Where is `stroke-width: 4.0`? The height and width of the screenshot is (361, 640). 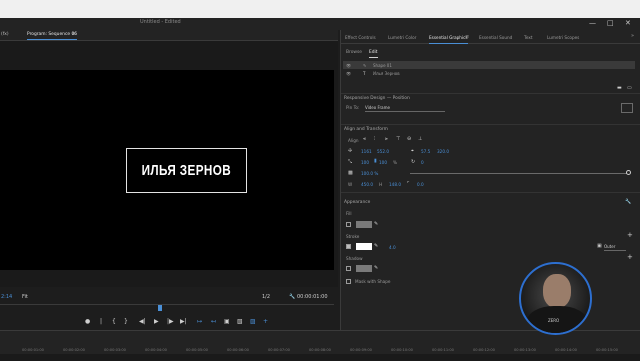 stroke-width: 4.0 is located at coordinates (392, 247).